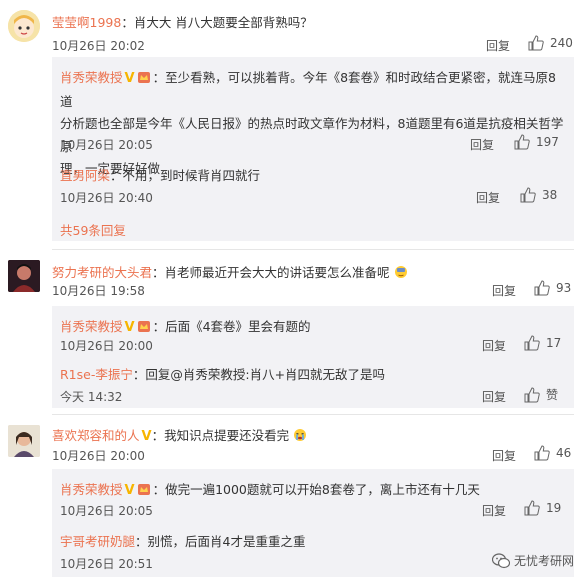  I want to click on reply-body: 直男阿梁：不用，到时候背肖四就行, so click(313, 174).